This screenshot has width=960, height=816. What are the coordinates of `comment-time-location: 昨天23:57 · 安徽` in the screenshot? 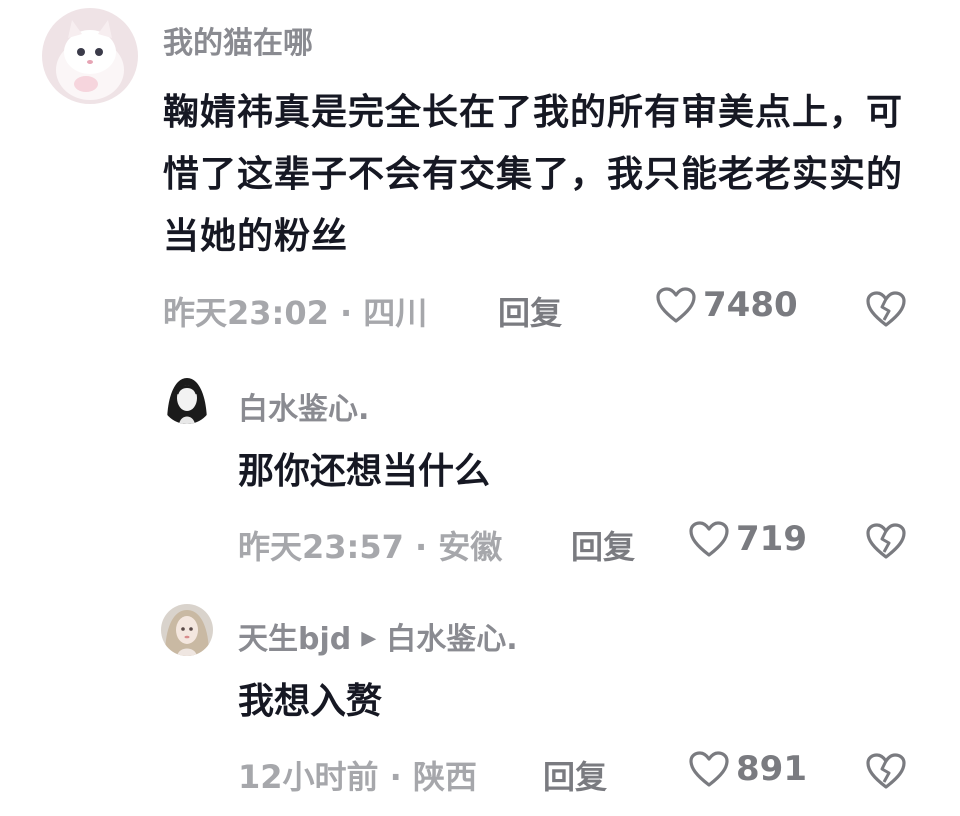 It's located at (370, 547).